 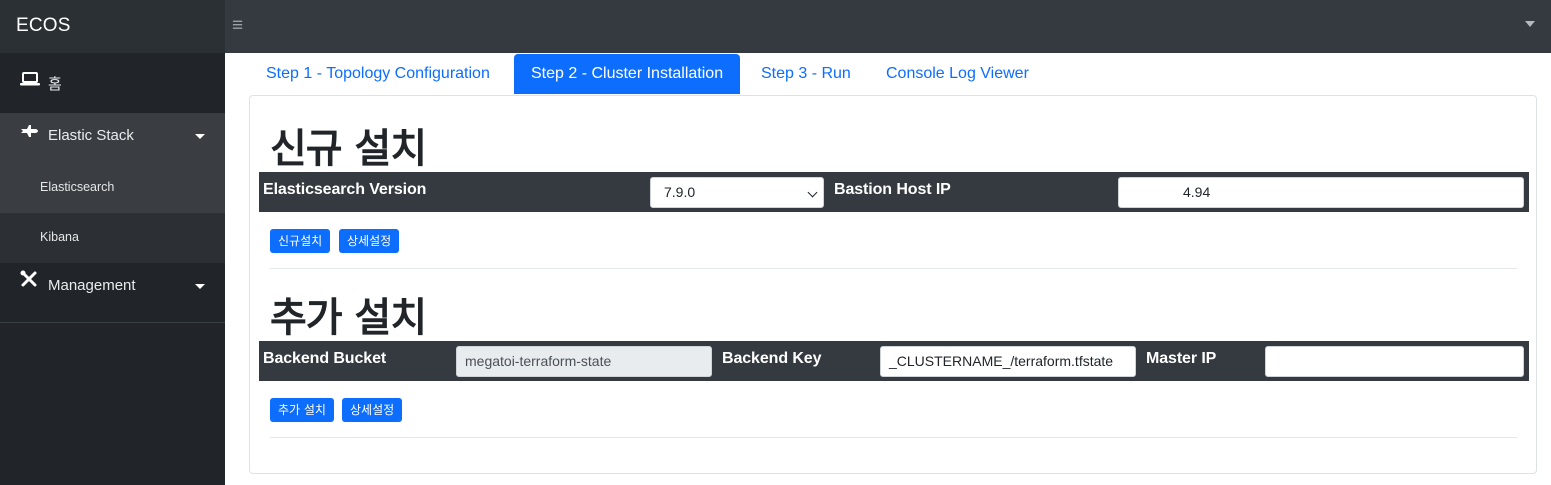 I want to click on bastion-label: Bastion Host IP, so click(x=892, y=189).